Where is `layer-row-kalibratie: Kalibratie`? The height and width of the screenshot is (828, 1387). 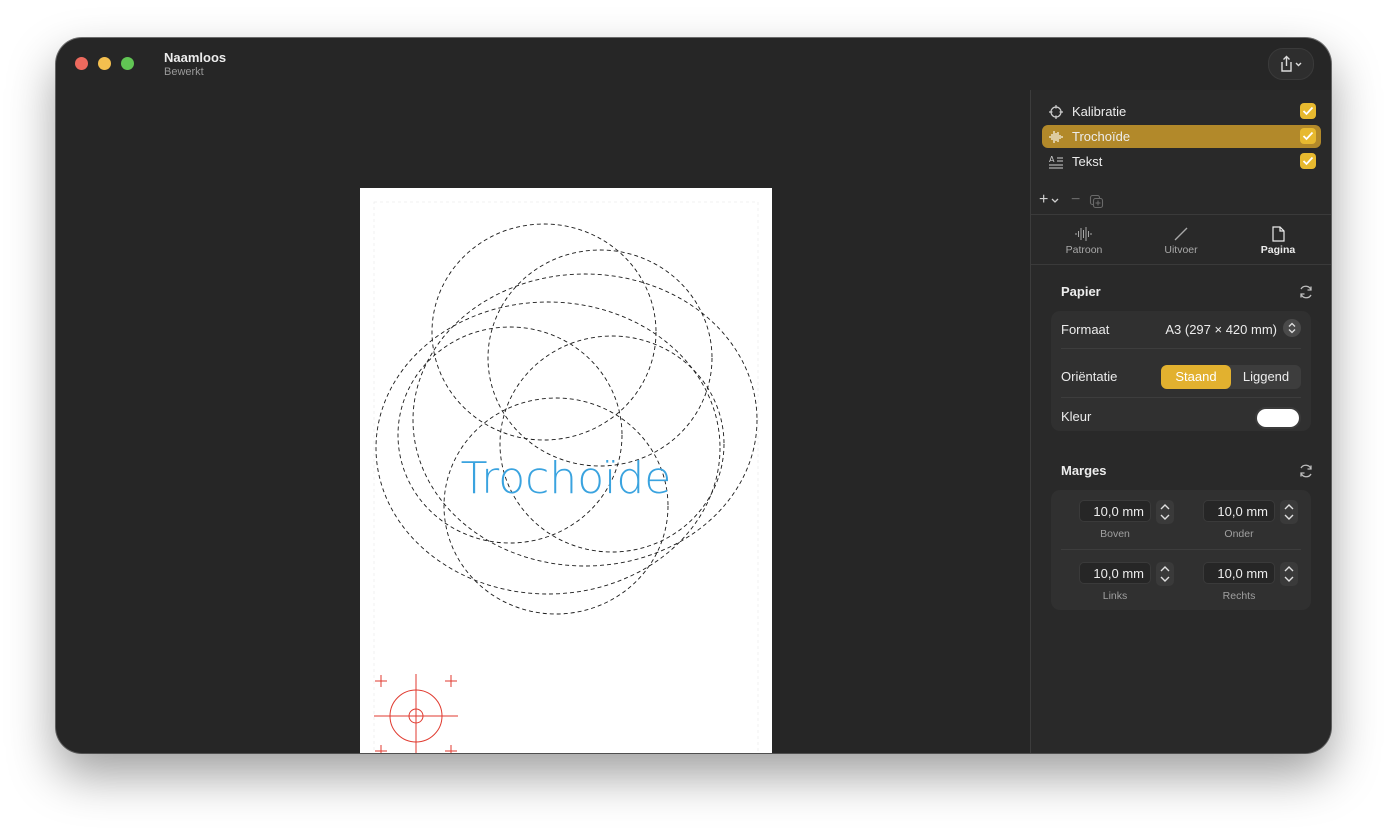
layer-row-kalibratie: Kalibratie is located at coordinates (1181, 111).